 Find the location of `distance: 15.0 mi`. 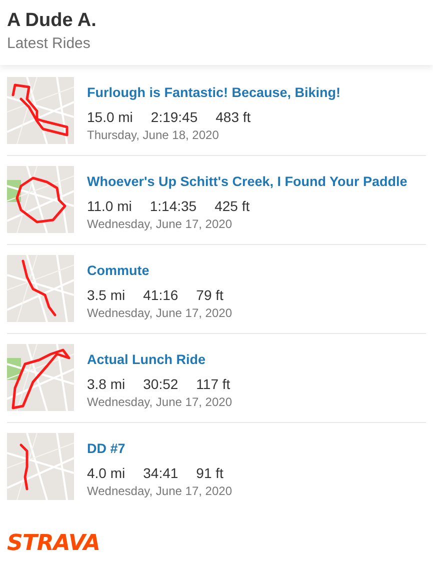

distance: 15.0 mi is located at coordinates (110, 117).